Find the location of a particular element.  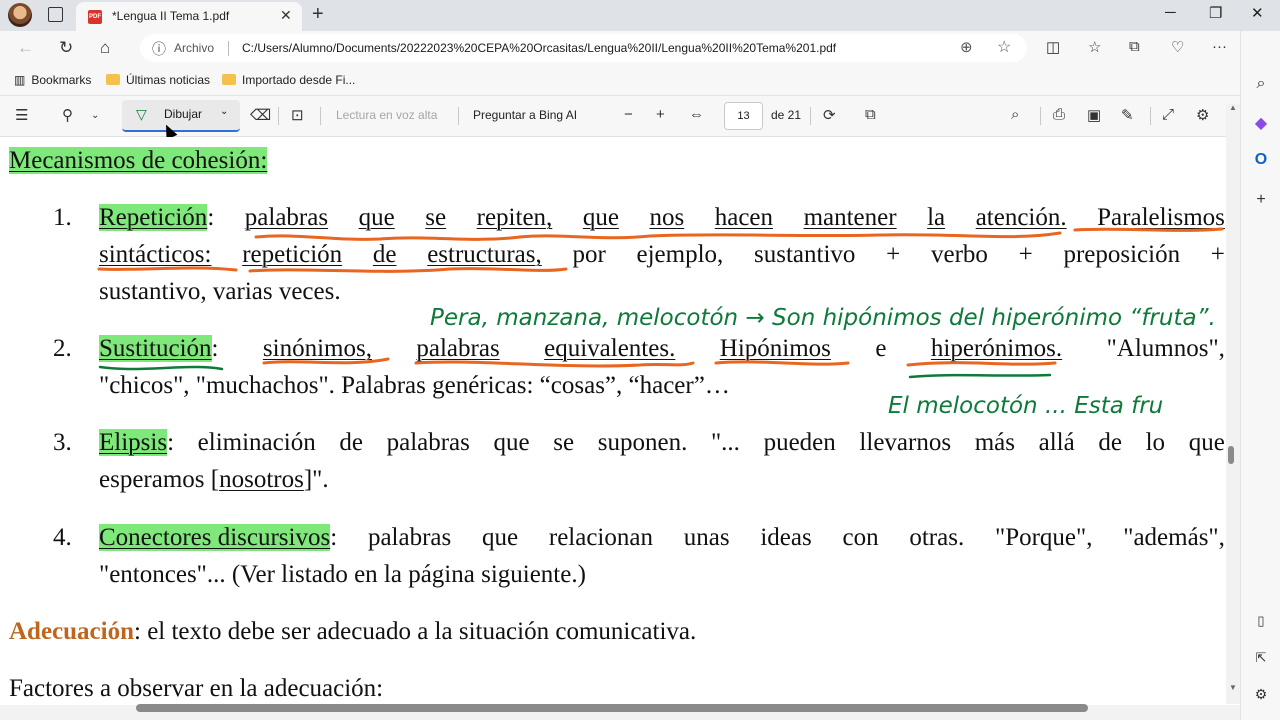

rotate-icon: ⟳ is located at coordinates (829, 115).